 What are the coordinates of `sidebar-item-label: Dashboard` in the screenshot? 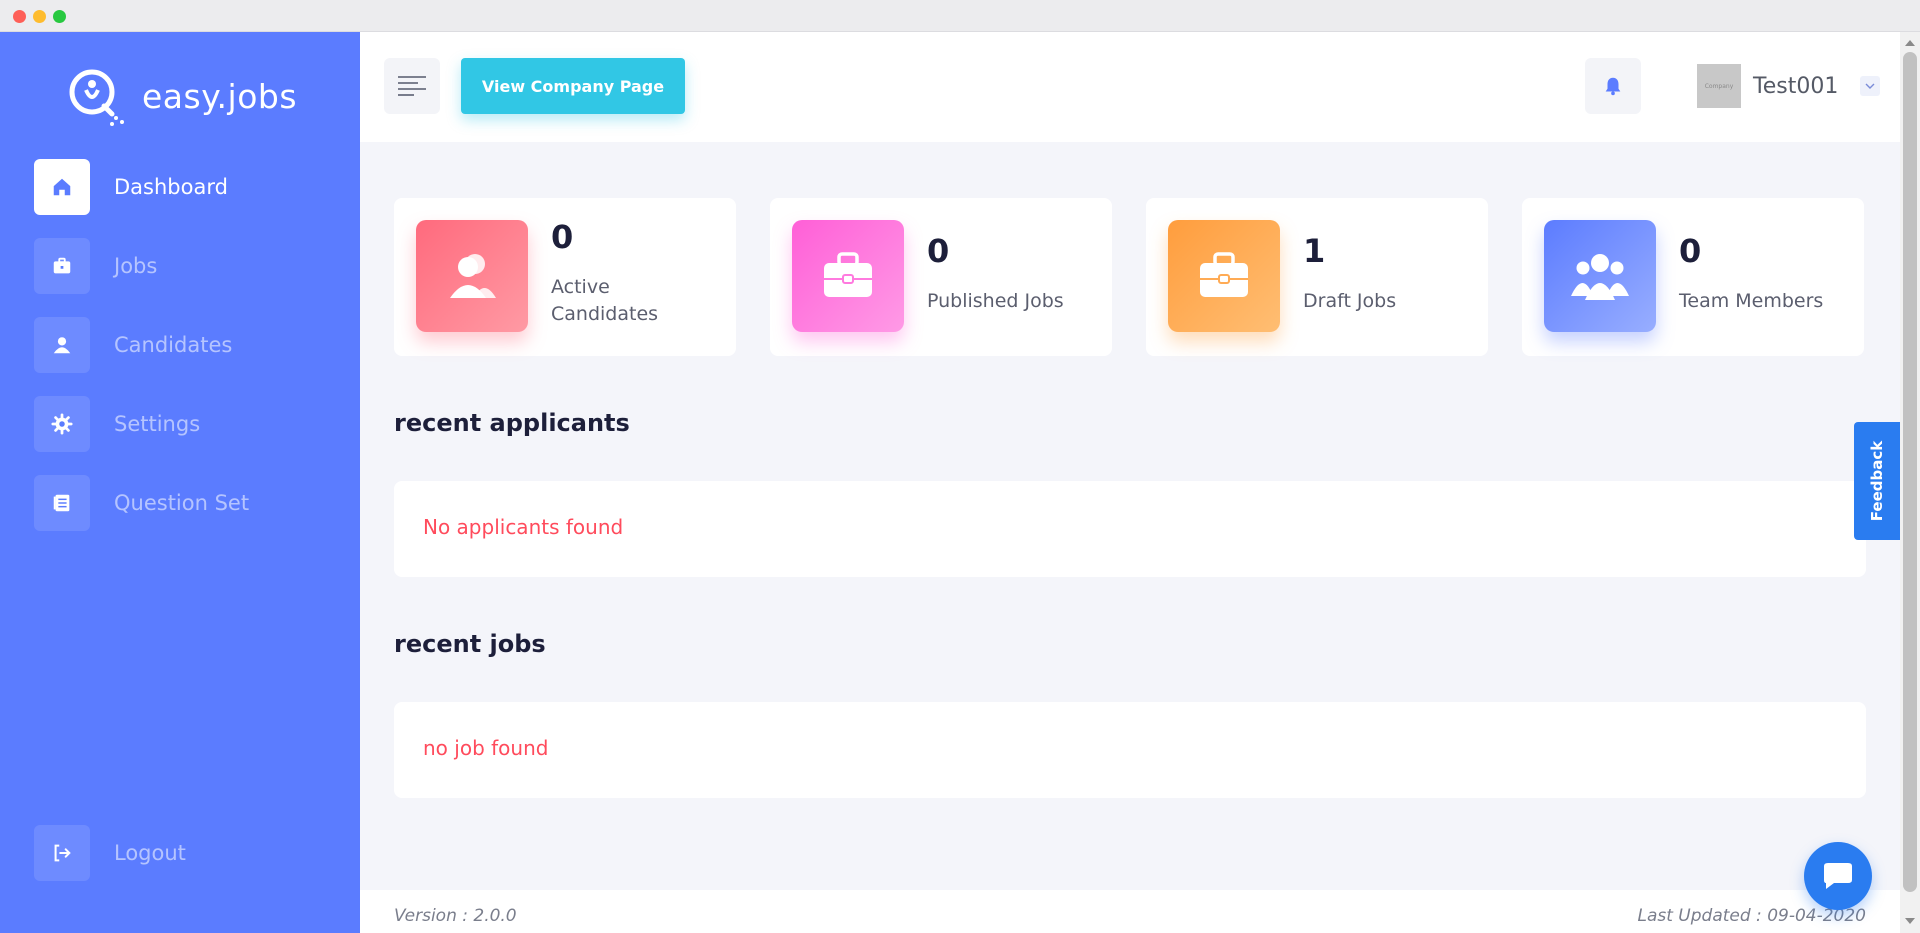 It's located at (171, 187).